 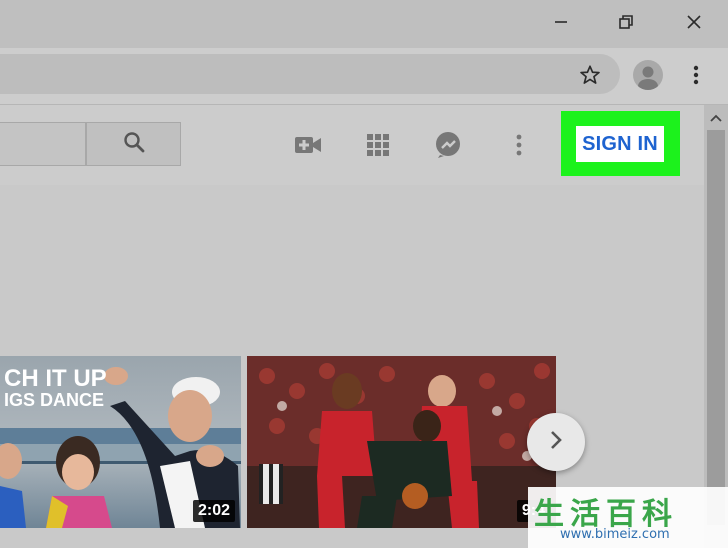 I want to click on restore-icon, so click(x=626, y=22).